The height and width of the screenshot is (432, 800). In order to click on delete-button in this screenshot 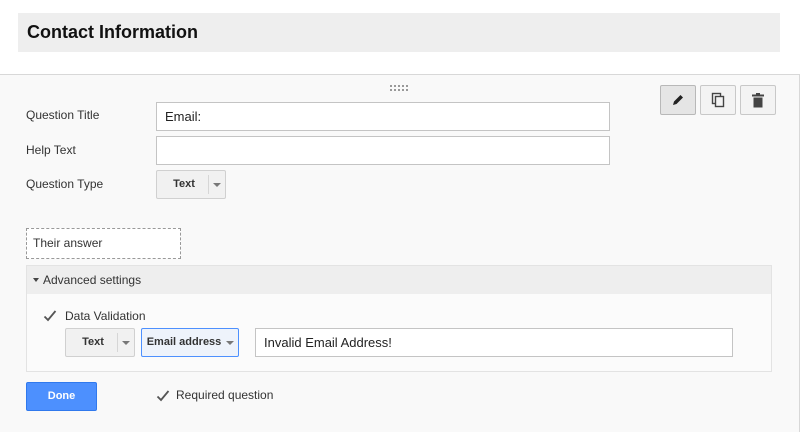, I will do `click(758, 100)`.